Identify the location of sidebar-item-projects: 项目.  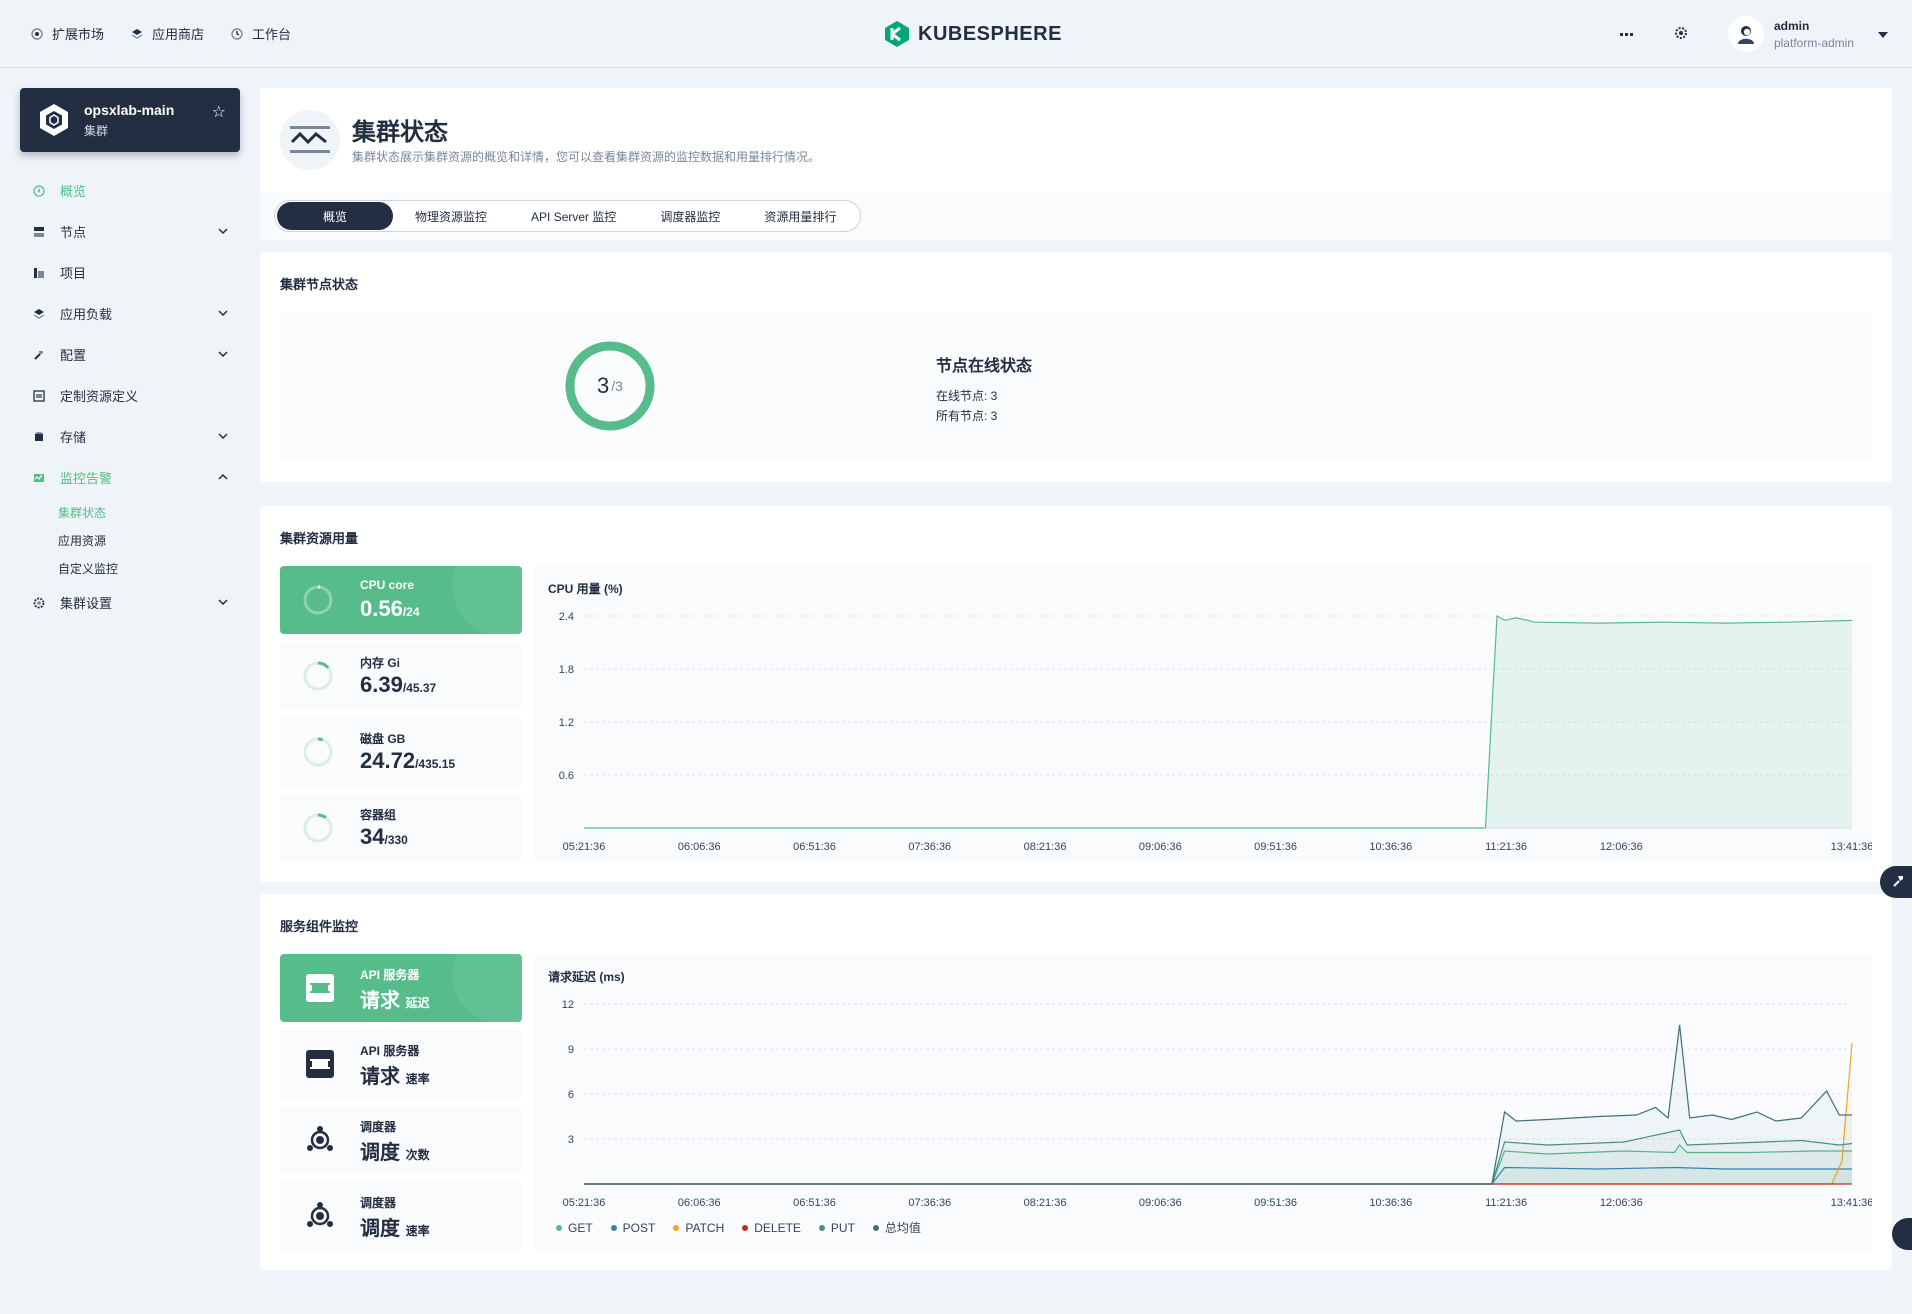
(130, 272).